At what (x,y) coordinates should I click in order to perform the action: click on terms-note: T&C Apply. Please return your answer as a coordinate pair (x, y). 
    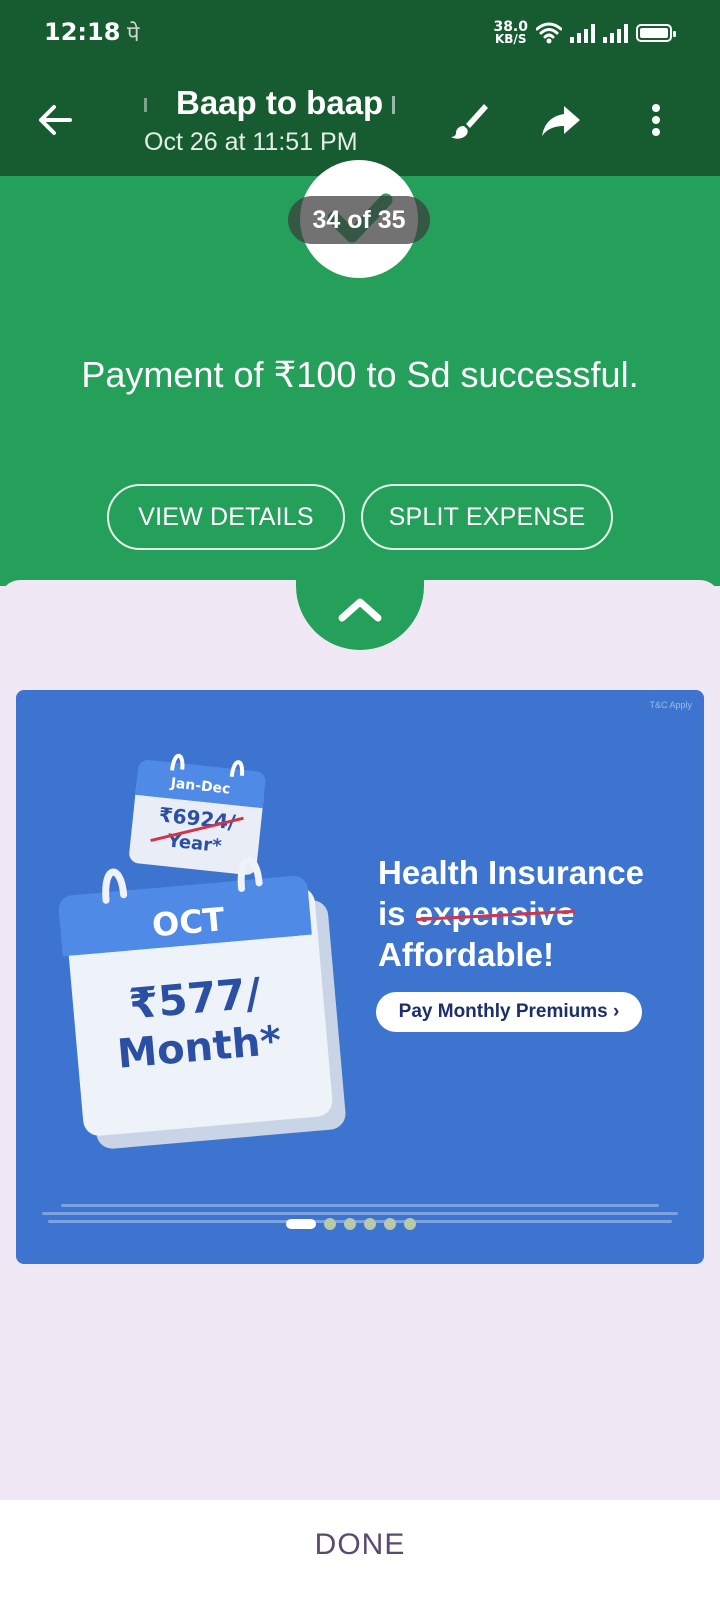
    Looking at the image, I should click on (670, 705).